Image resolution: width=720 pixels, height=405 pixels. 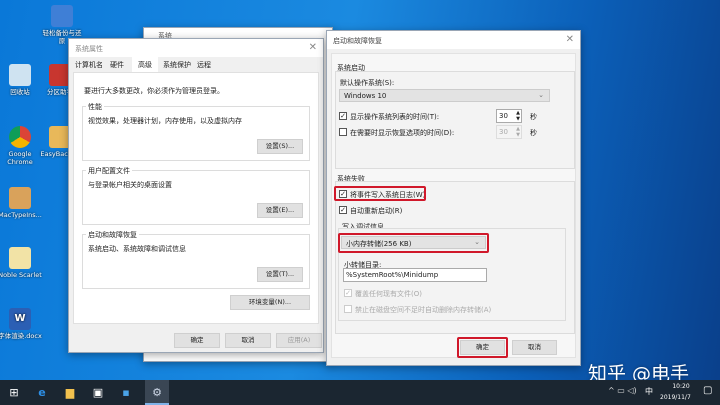 I want to click on font-file-icon, so click(x=20, y=258).